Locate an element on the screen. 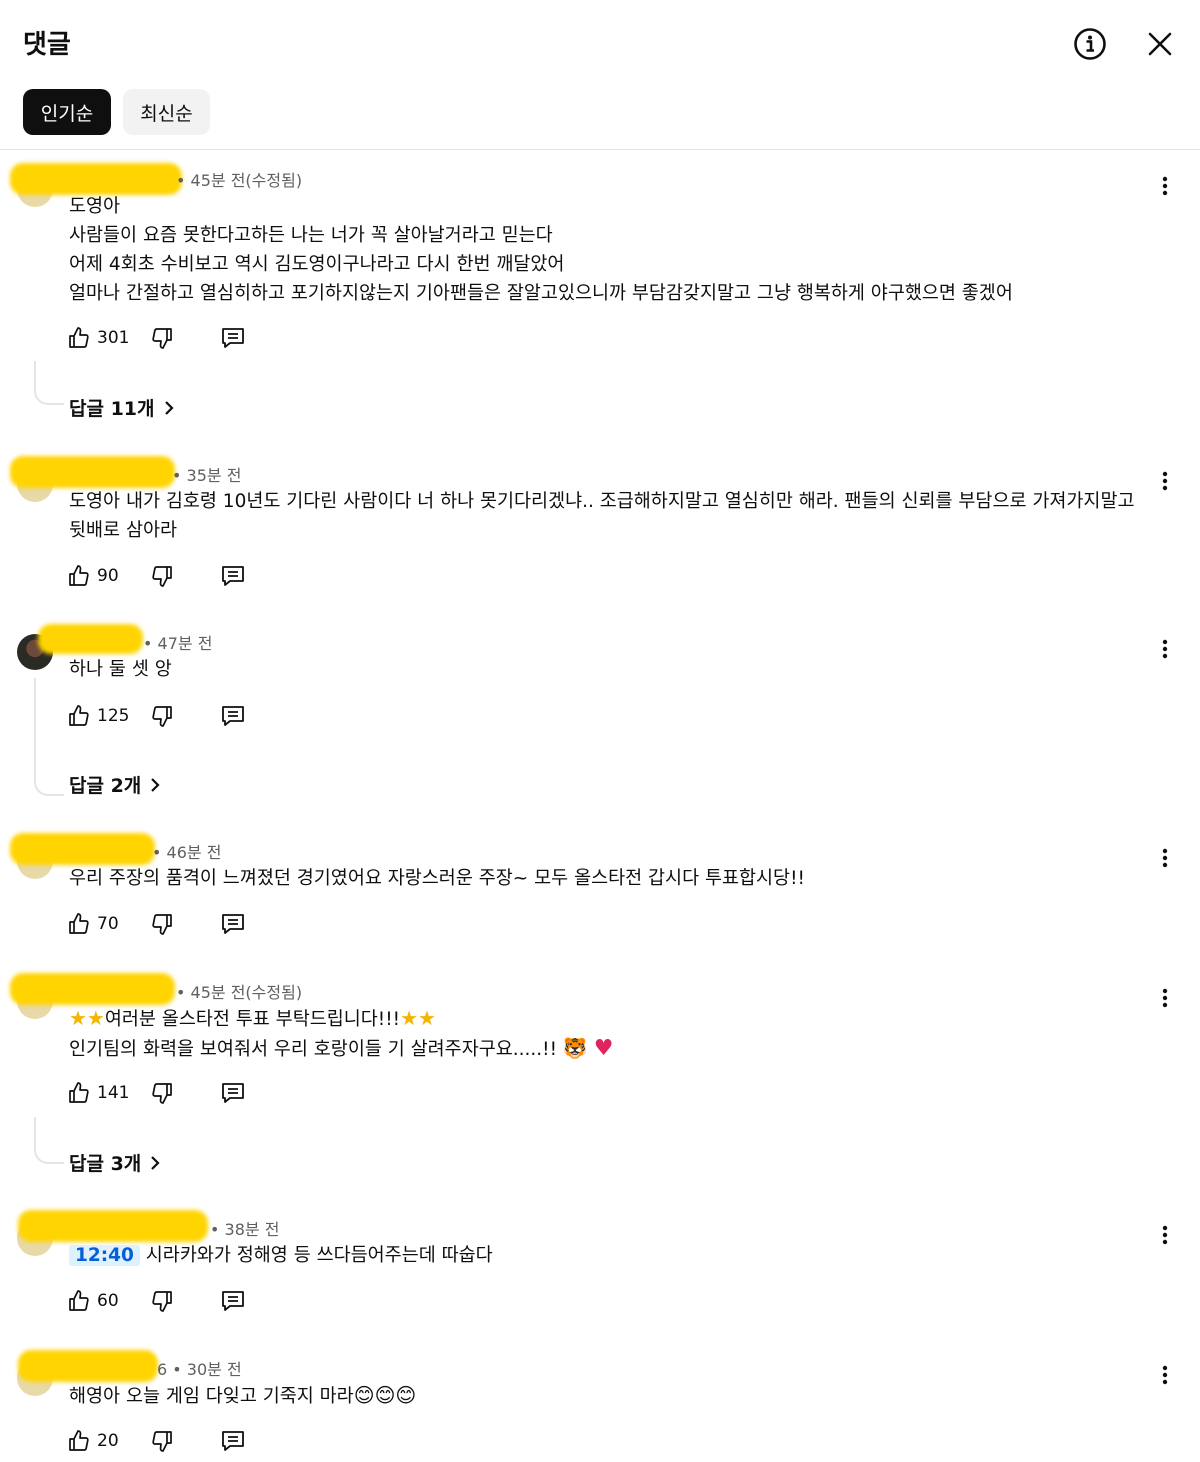 This screenshot has height=1462, width=1200. like-button: 141 is located at coordinates (98, 1093).